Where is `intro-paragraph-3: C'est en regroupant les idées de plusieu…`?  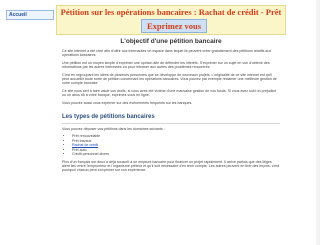
intro-paragraph-3: C'est en regroupant les idées de plusieu… is located at coordinates (169, 79).